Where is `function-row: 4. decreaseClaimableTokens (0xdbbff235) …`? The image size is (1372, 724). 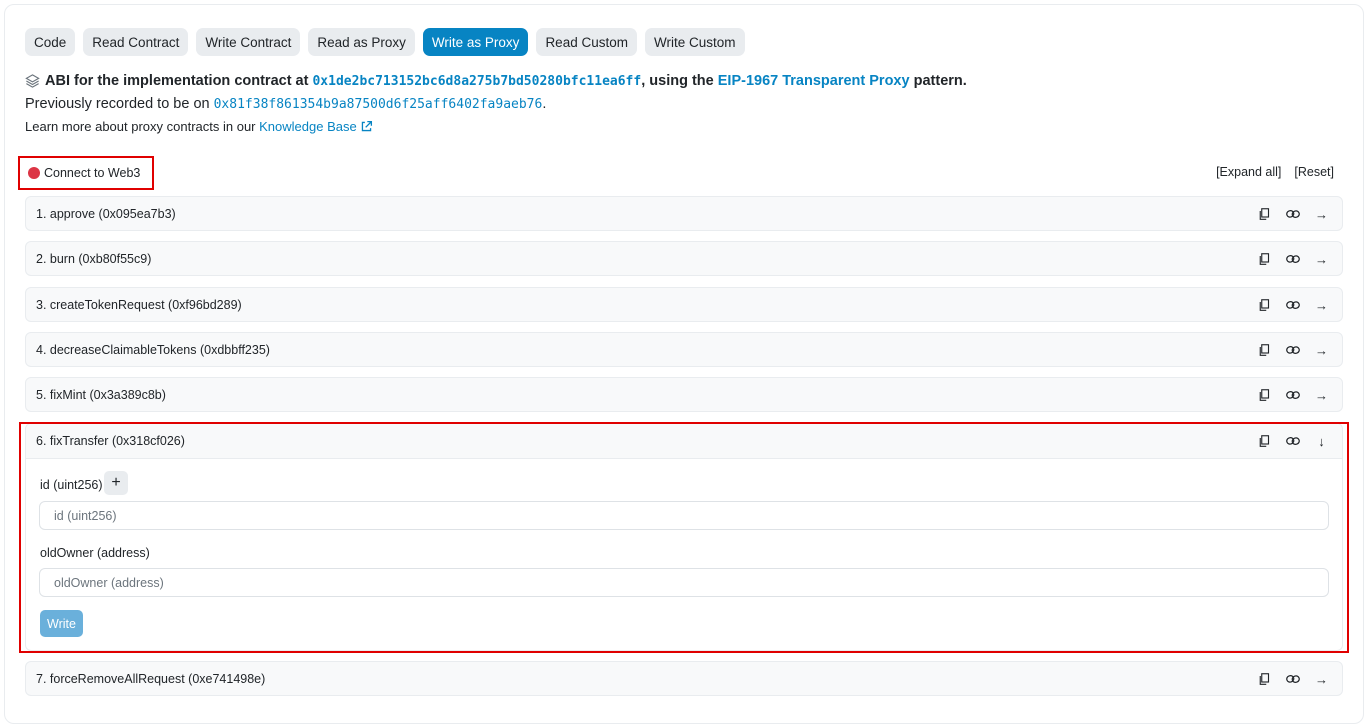 function-row: 4. decreaseClaimableTokens (0xdbbff235) … is located at coordinates (684, 349).